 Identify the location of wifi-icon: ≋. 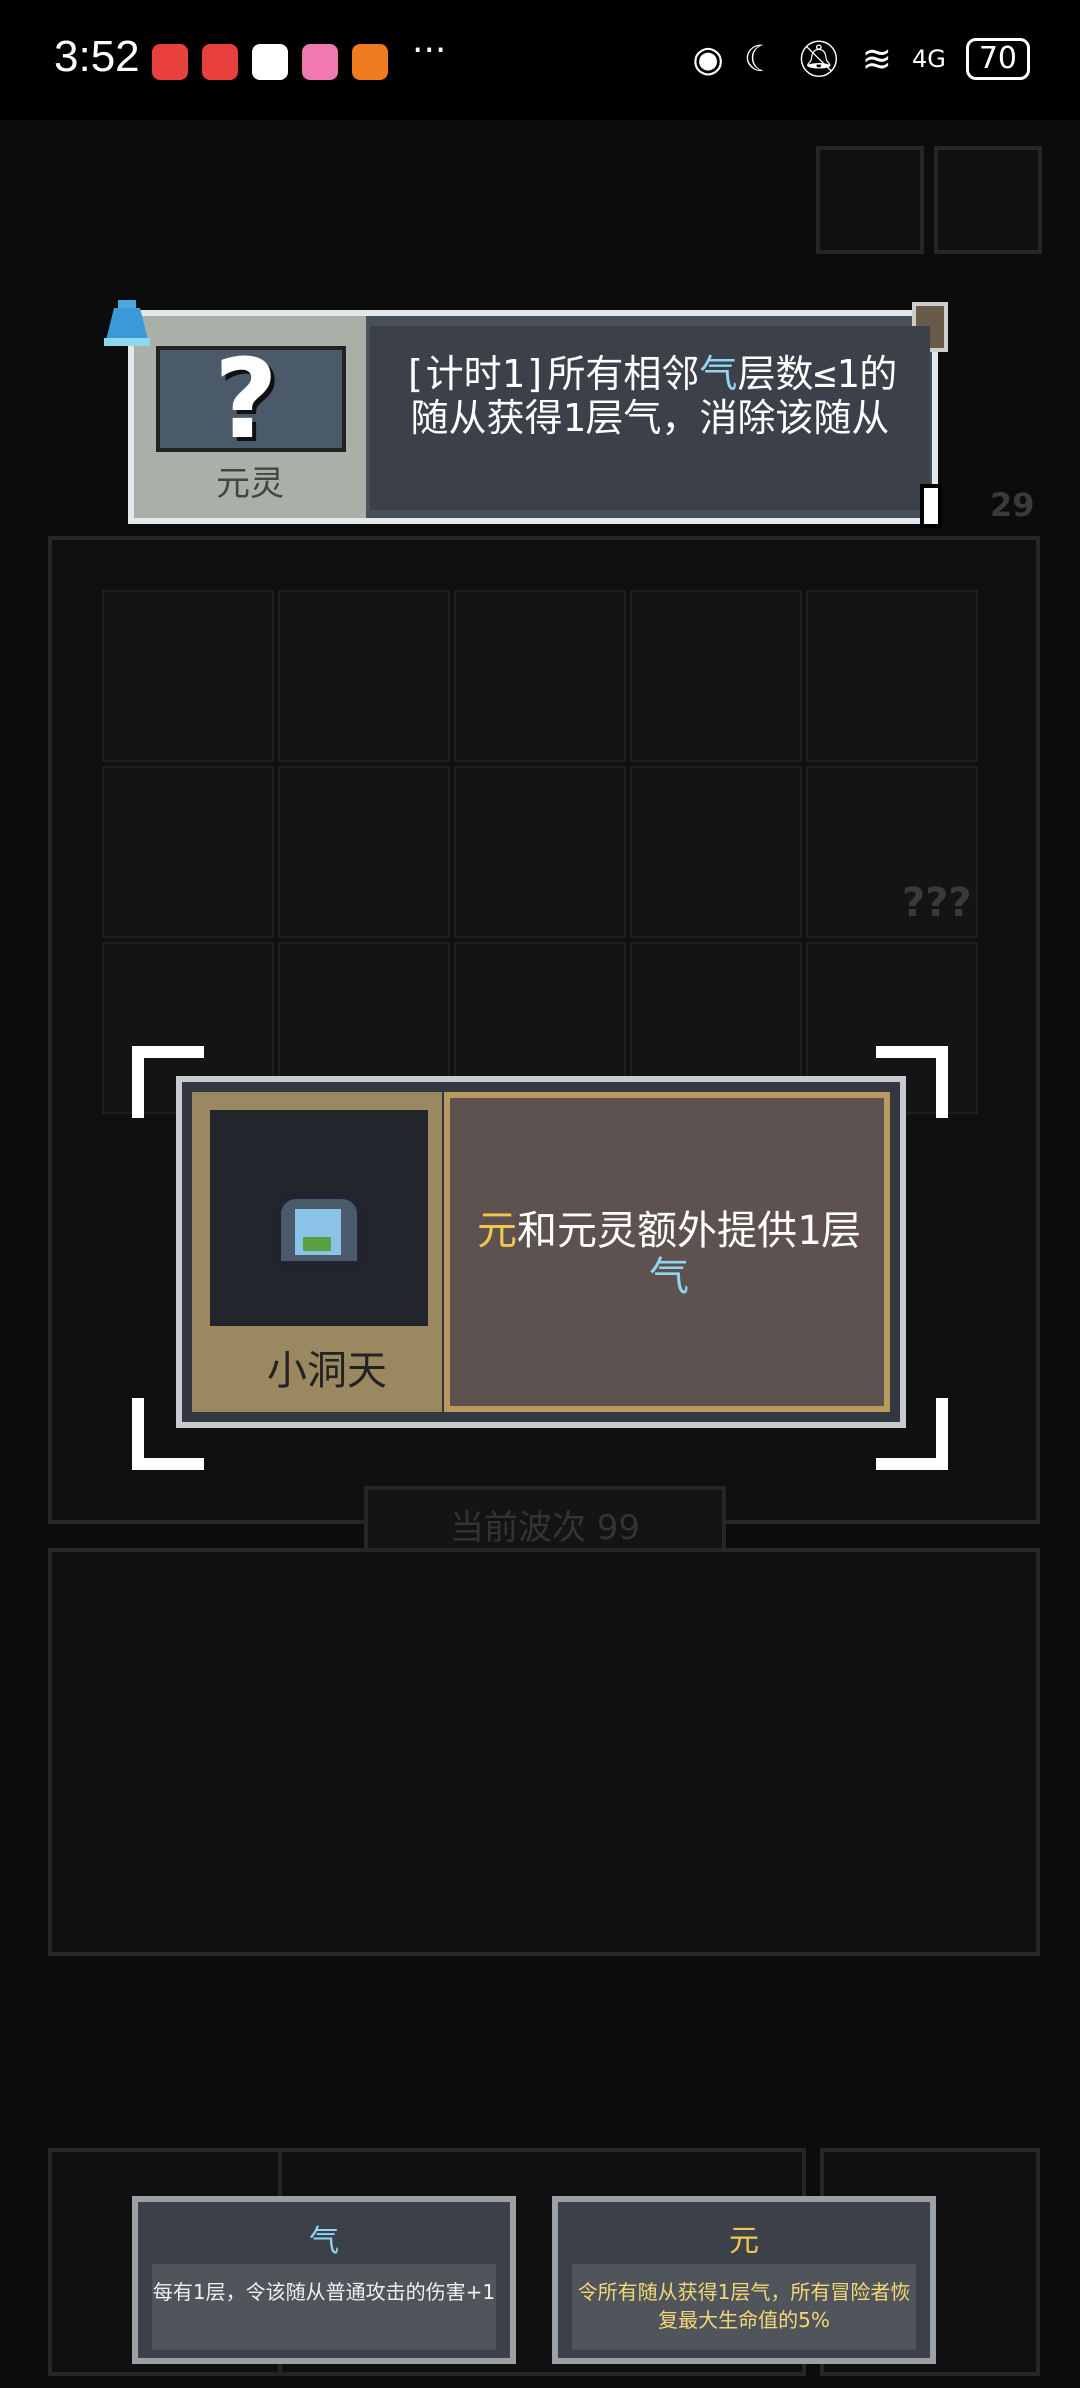
(876, 59).